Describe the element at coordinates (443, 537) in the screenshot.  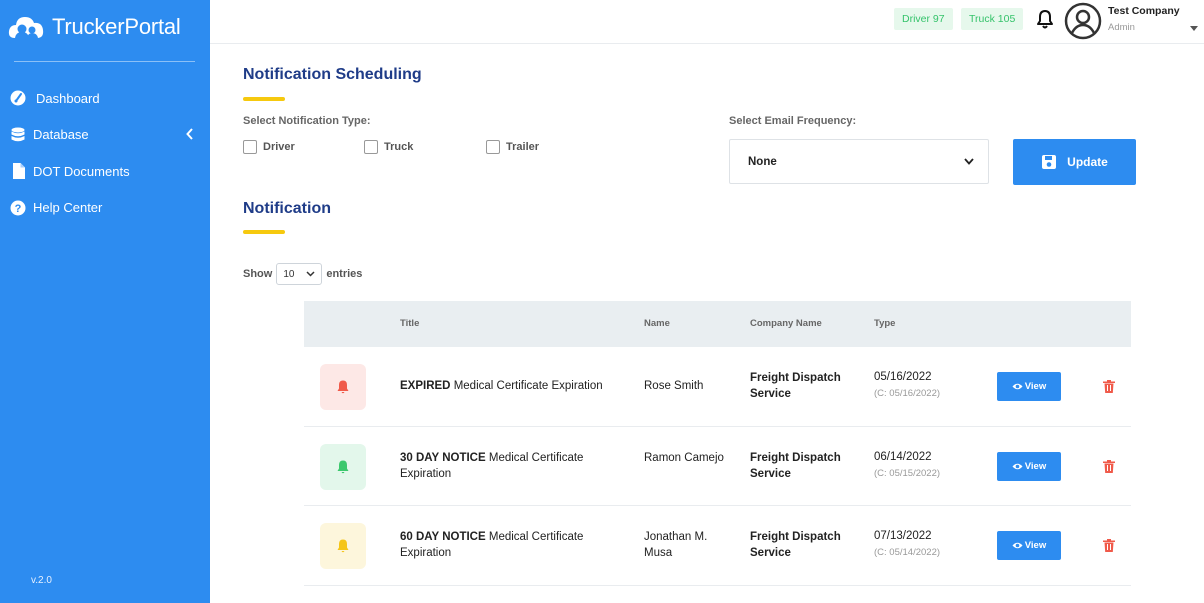
I see `notification-prefix: 60 DAY NOTICE` at that location.